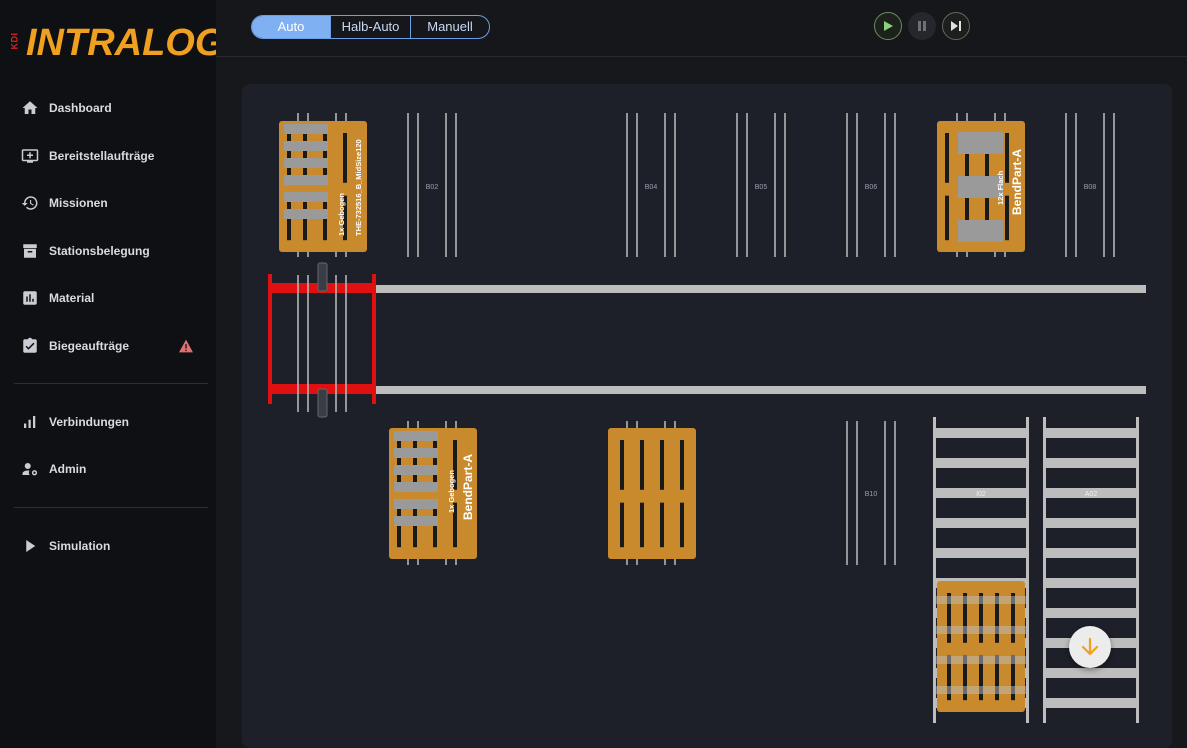  I want to click on sidebar-item-label: Bereitstellaufträge, so click(102, 156).